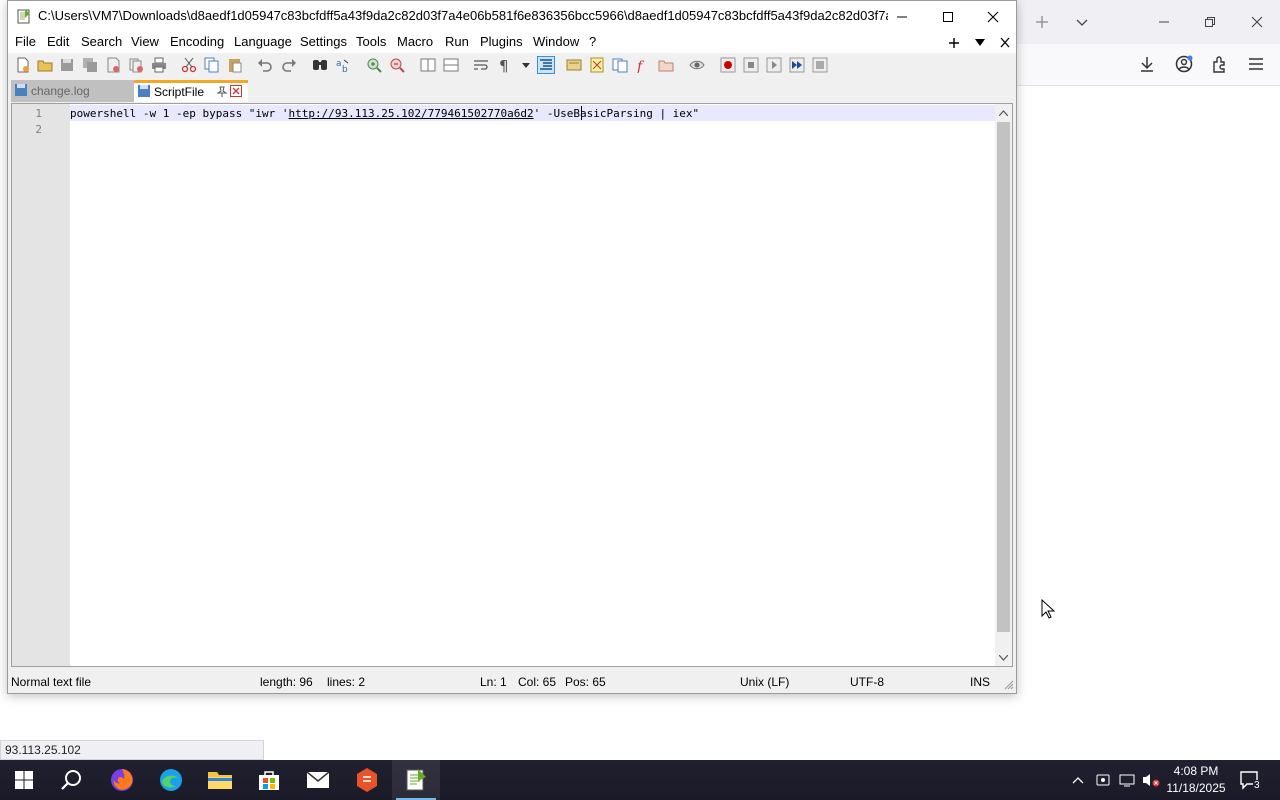  What do you see at coordinates (457, 41) in the screenshot?
I see `menu-run: Run` at bounding box center [457, 41].